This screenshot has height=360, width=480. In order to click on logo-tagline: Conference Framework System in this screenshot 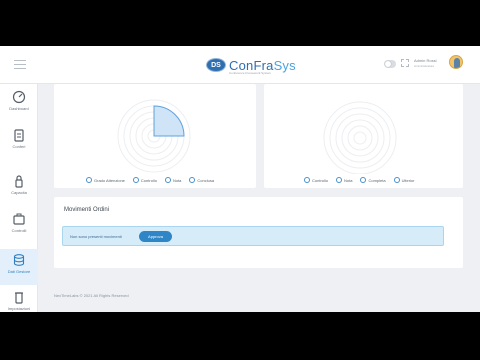, I will do `click(250, 73)`.